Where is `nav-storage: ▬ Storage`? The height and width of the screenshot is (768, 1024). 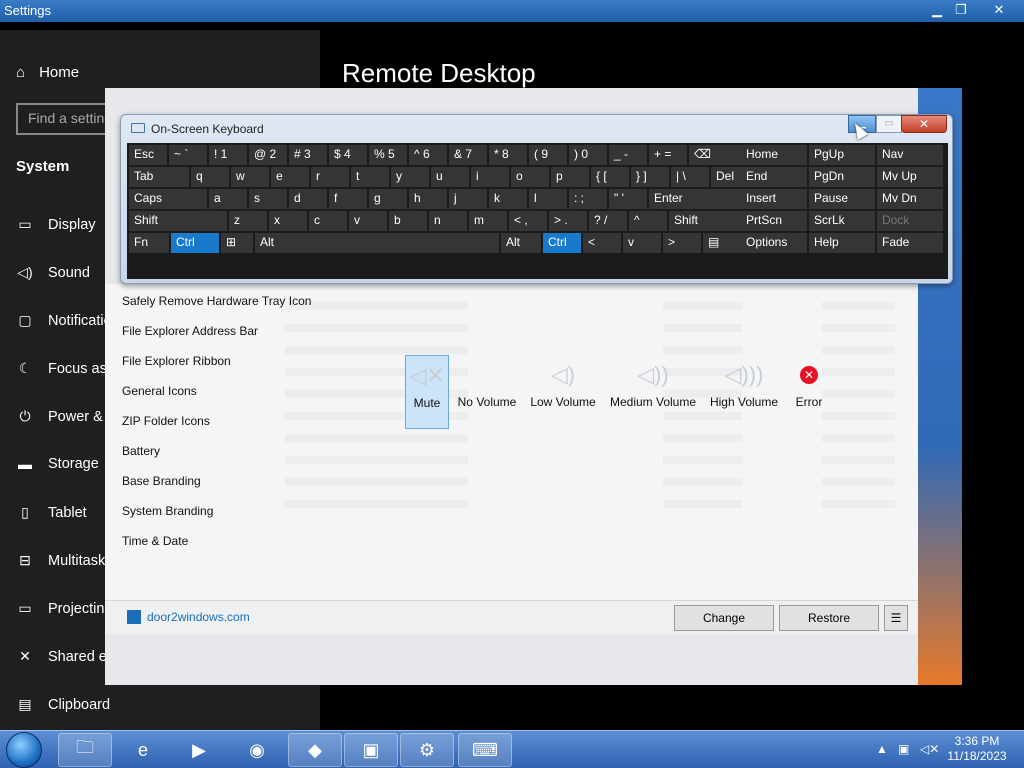
nav-storage: ▬ Storage is located at coordinates (57, 464).